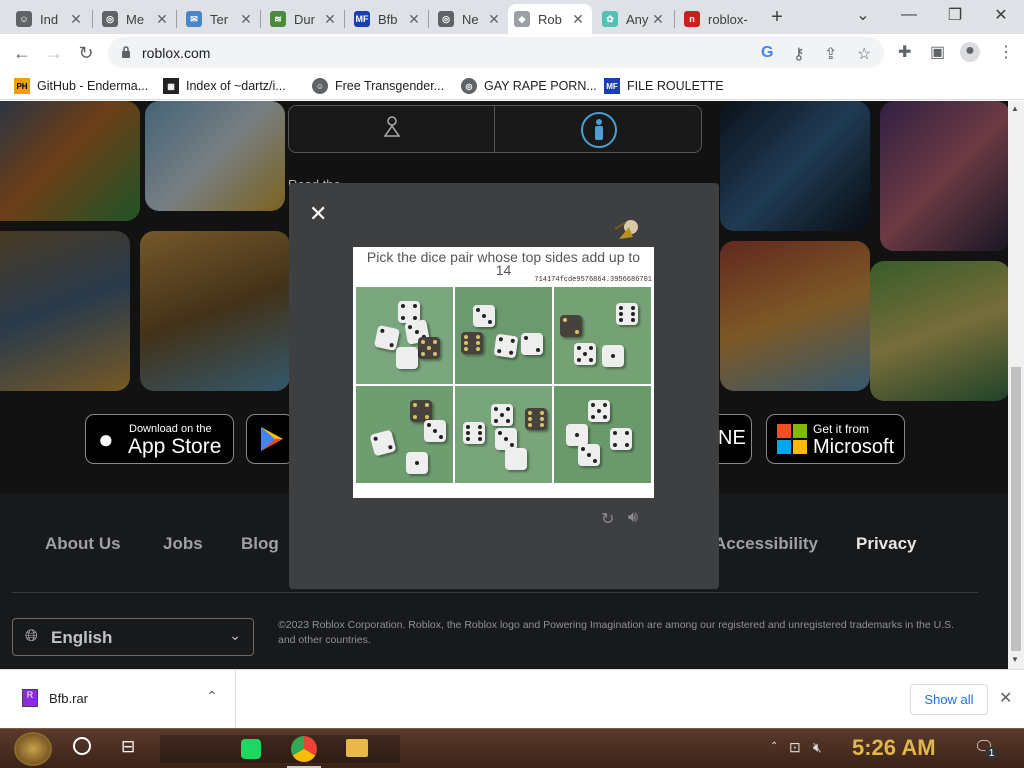 Image resolution: width=1024 pixels, height=768 pixels. I want to click on gender-male-button, so click(598, 129).